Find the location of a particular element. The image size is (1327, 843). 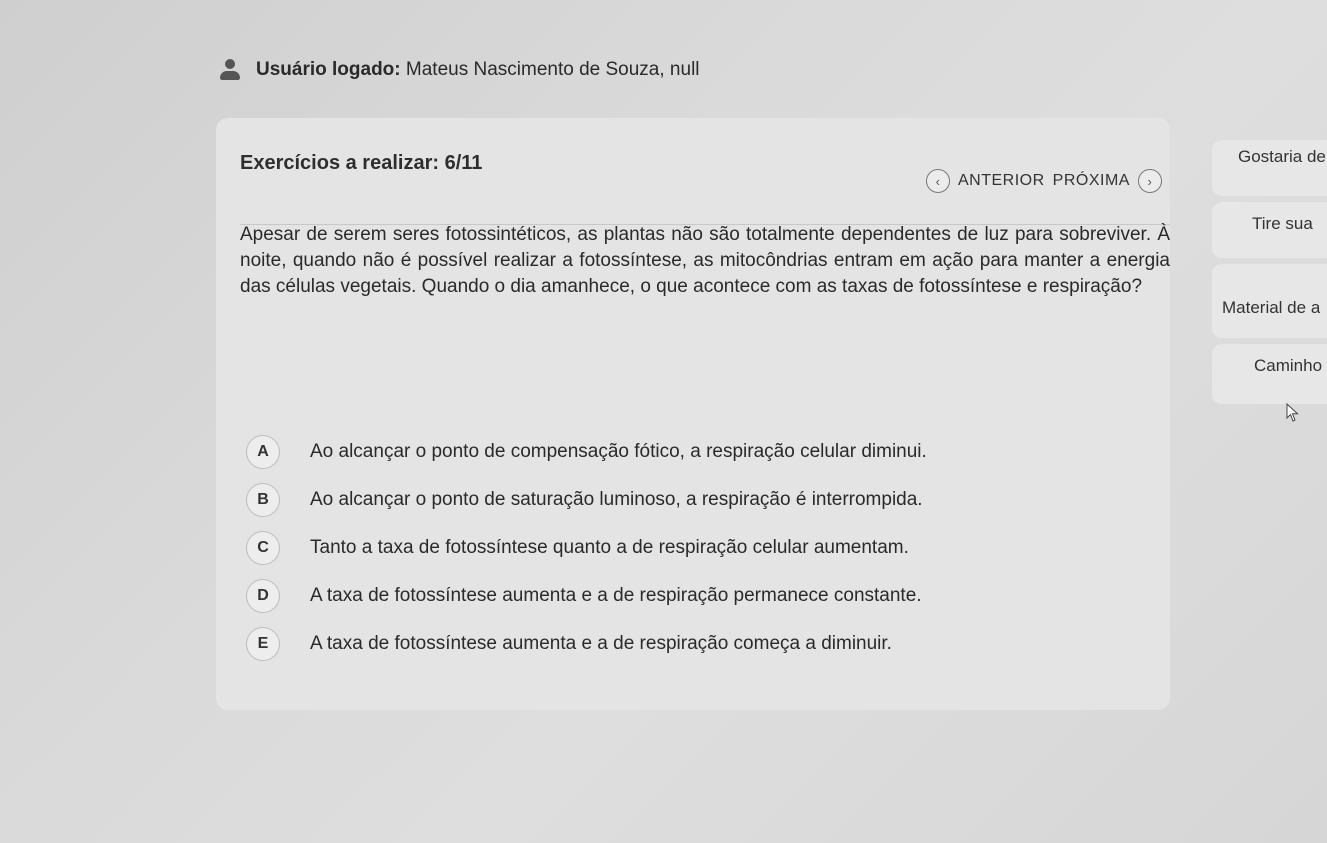

mouse-cursor-icon is located at coordinates (1292, 412).